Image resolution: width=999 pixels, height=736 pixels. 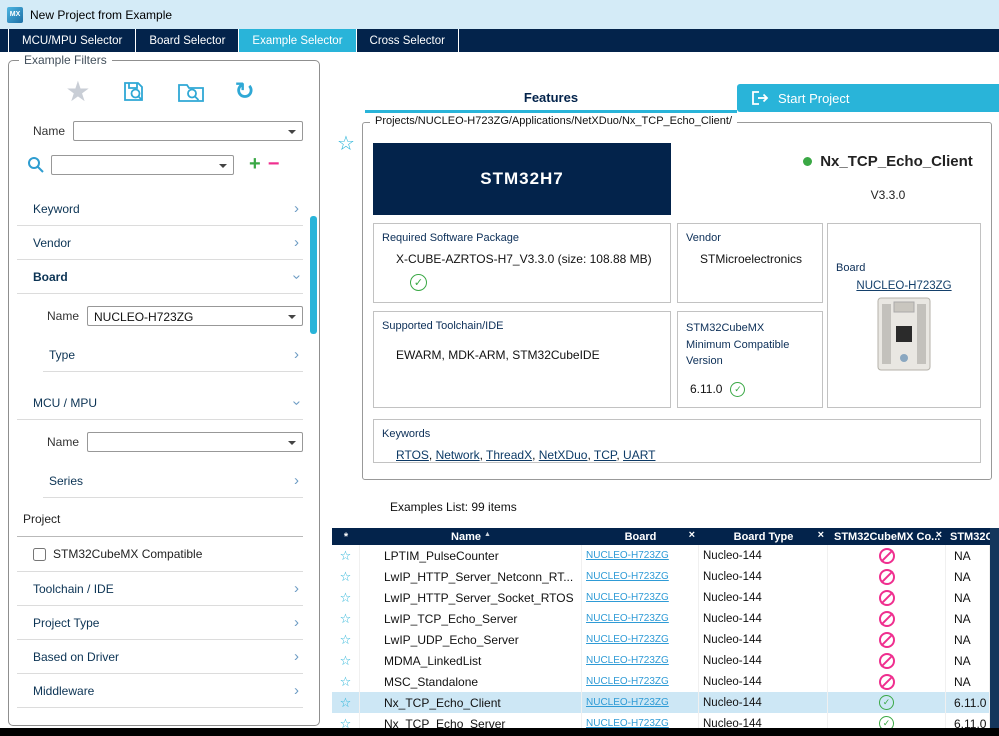 I want to click on tab-cross-selector: Cross Selector, so click(x=408, y=40).